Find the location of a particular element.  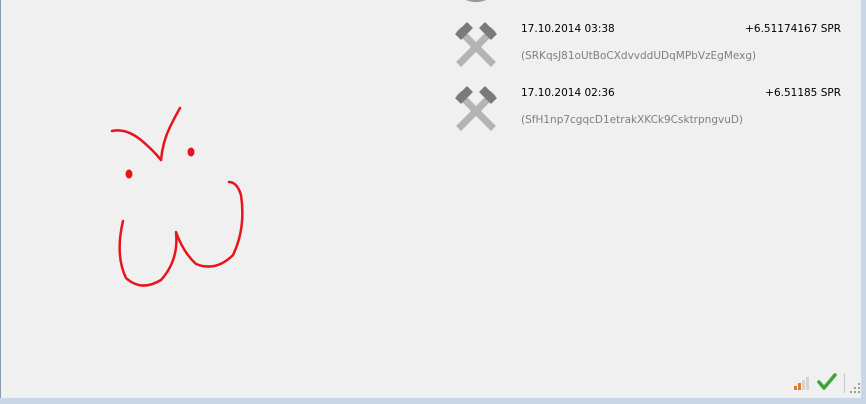

mined-pickaxe-icon-partial is located at coordinates (476, 1).